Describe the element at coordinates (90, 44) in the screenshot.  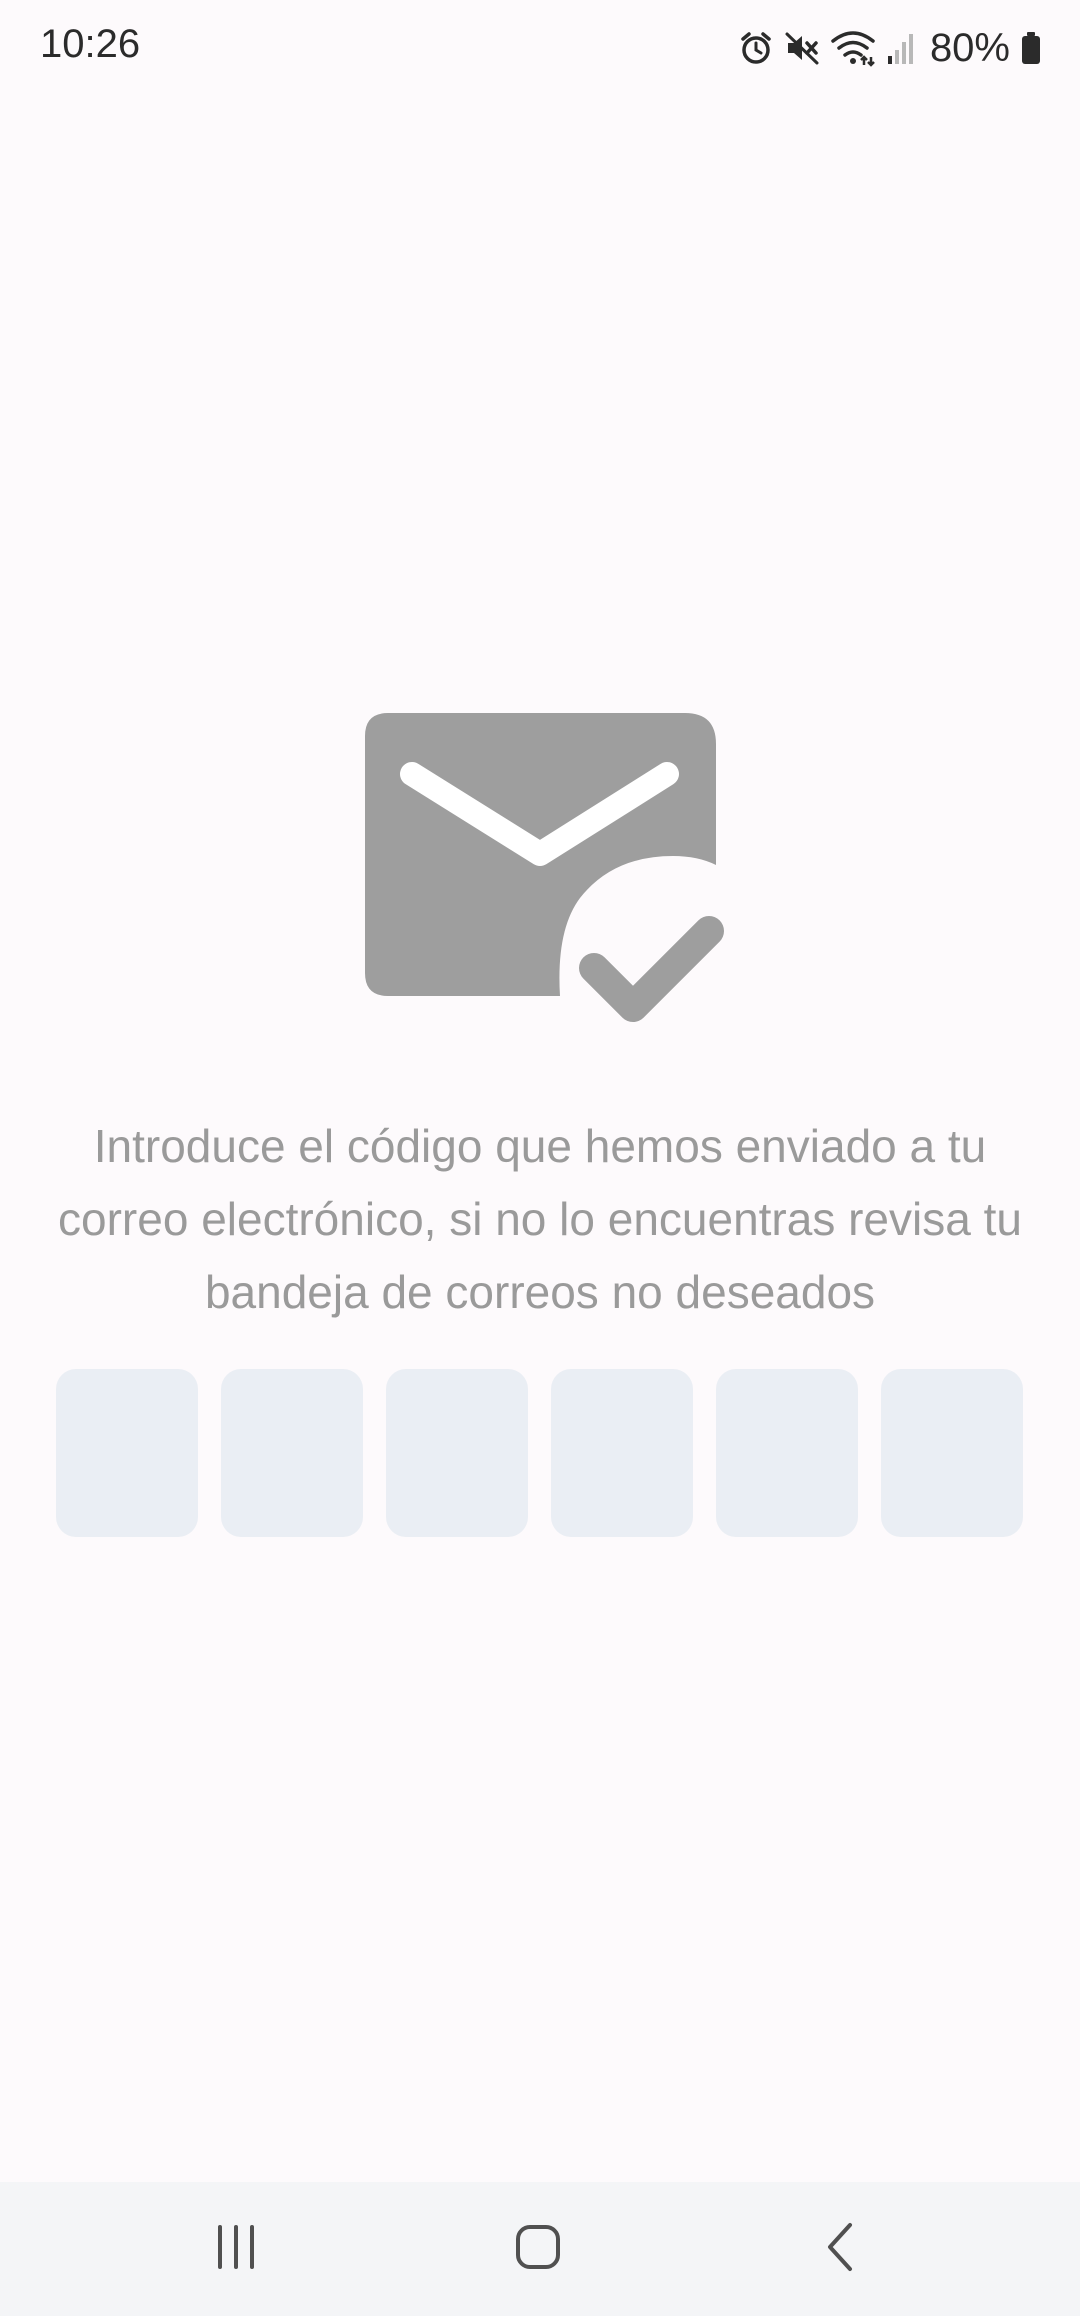
I see `status-time: 10:26` at that location.